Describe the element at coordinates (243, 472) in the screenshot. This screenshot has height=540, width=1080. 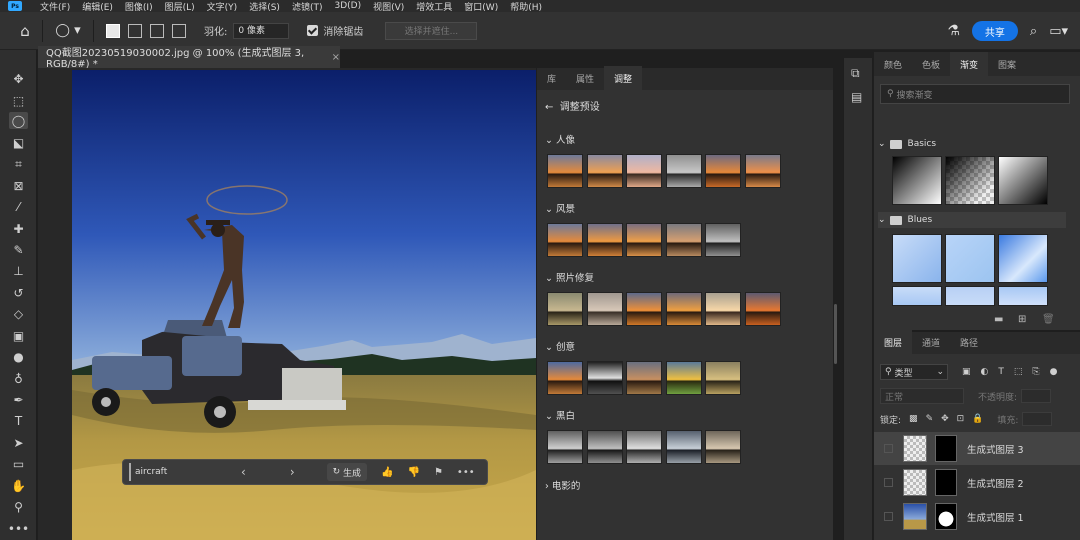
I see `previous-variation-icon: ‹` at that location.